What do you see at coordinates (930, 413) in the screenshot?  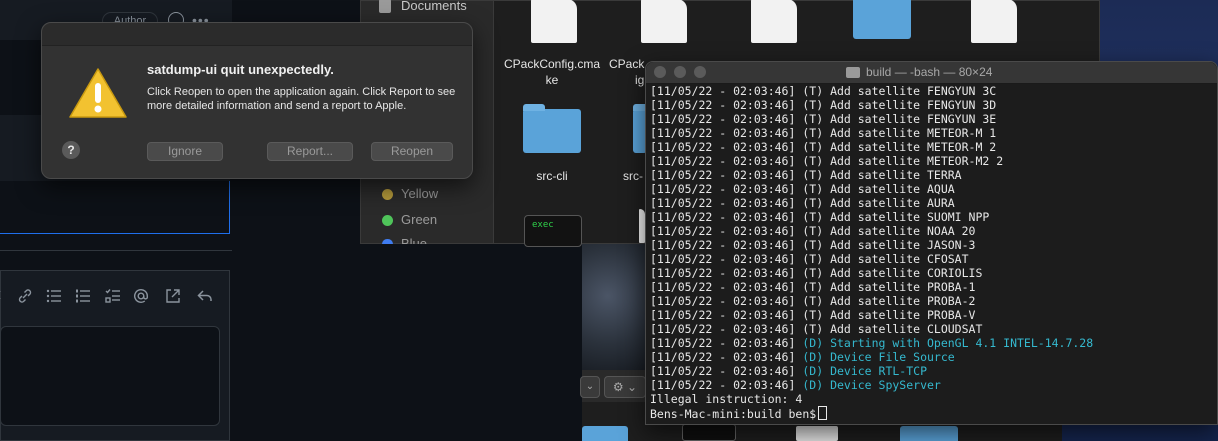 I see `terminal-prompt-line: Bens-Mac-mini:build ben$` at bounding box center [930, 413].